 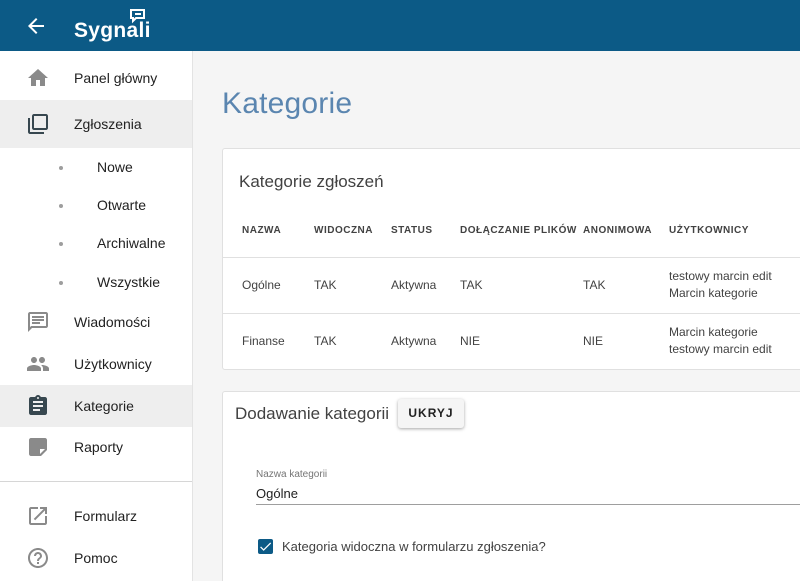 I want to click on sidebar-item-panel-glowny: Panel główny, so click(x=96, y=78).